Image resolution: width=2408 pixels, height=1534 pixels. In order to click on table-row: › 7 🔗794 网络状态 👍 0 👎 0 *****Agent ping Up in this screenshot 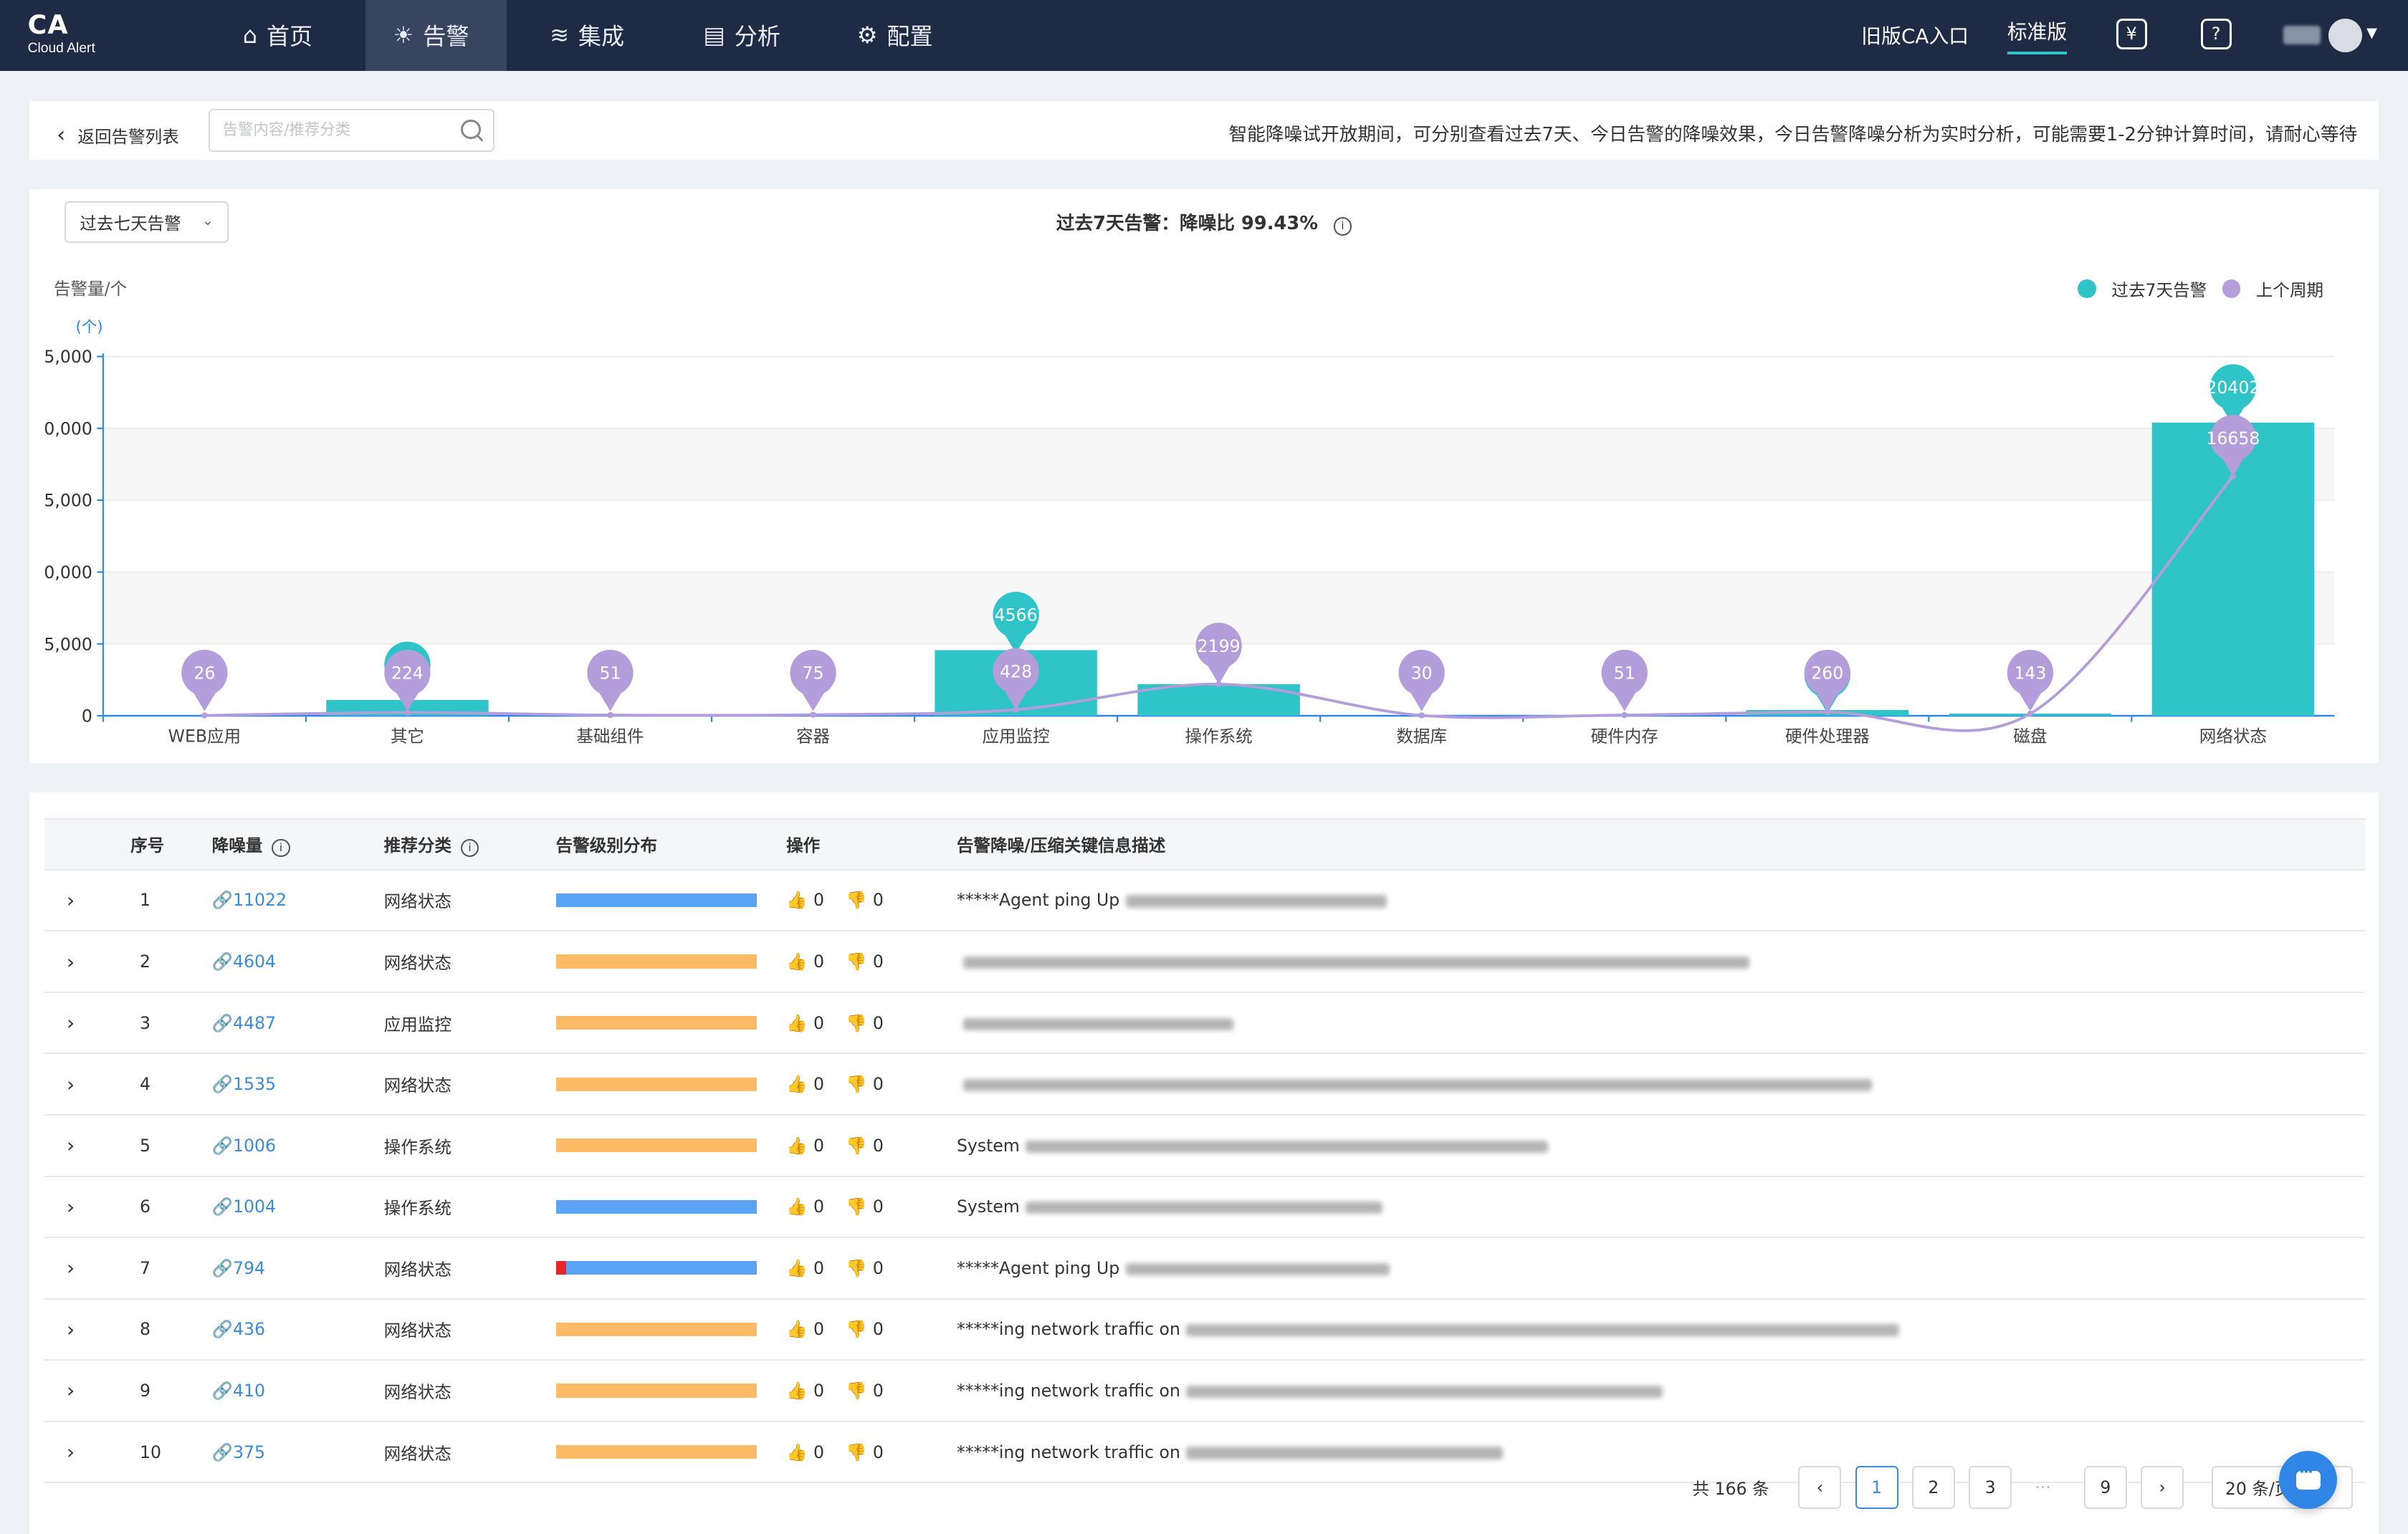, I will do `click(1204, 1268)`.